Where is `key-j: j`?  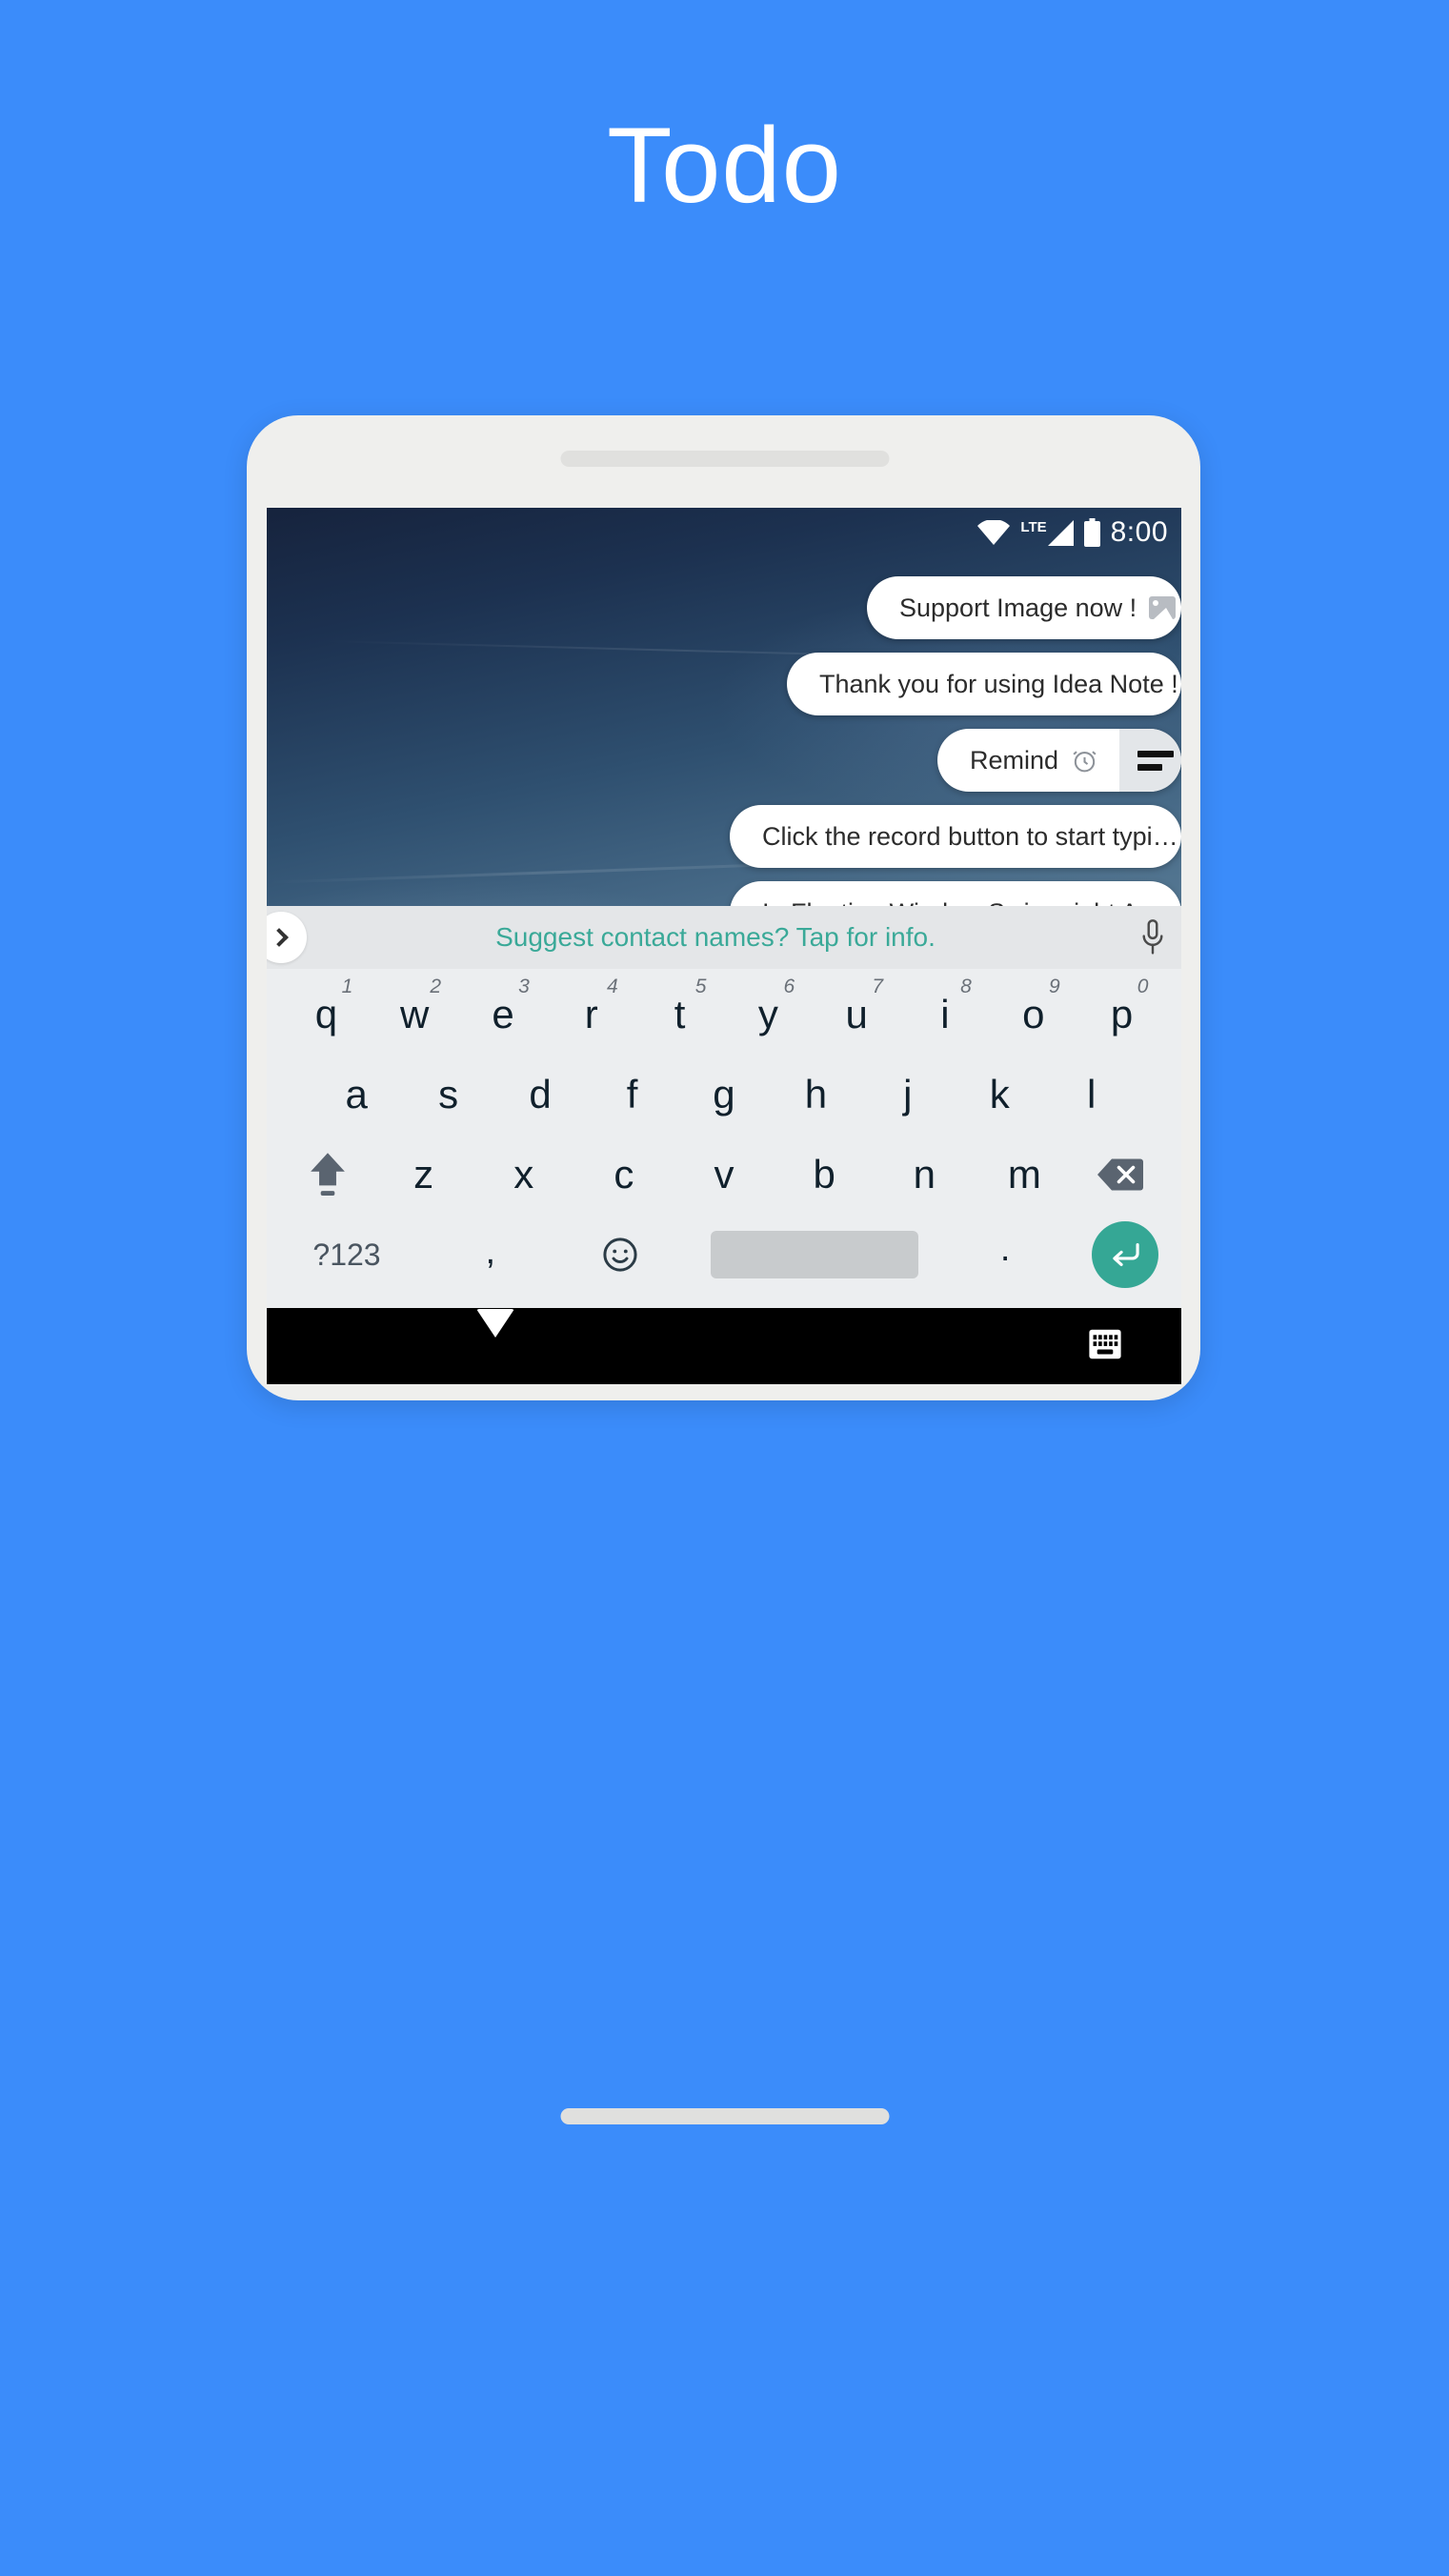
key-j: j is located at coordinates (908, 1095).